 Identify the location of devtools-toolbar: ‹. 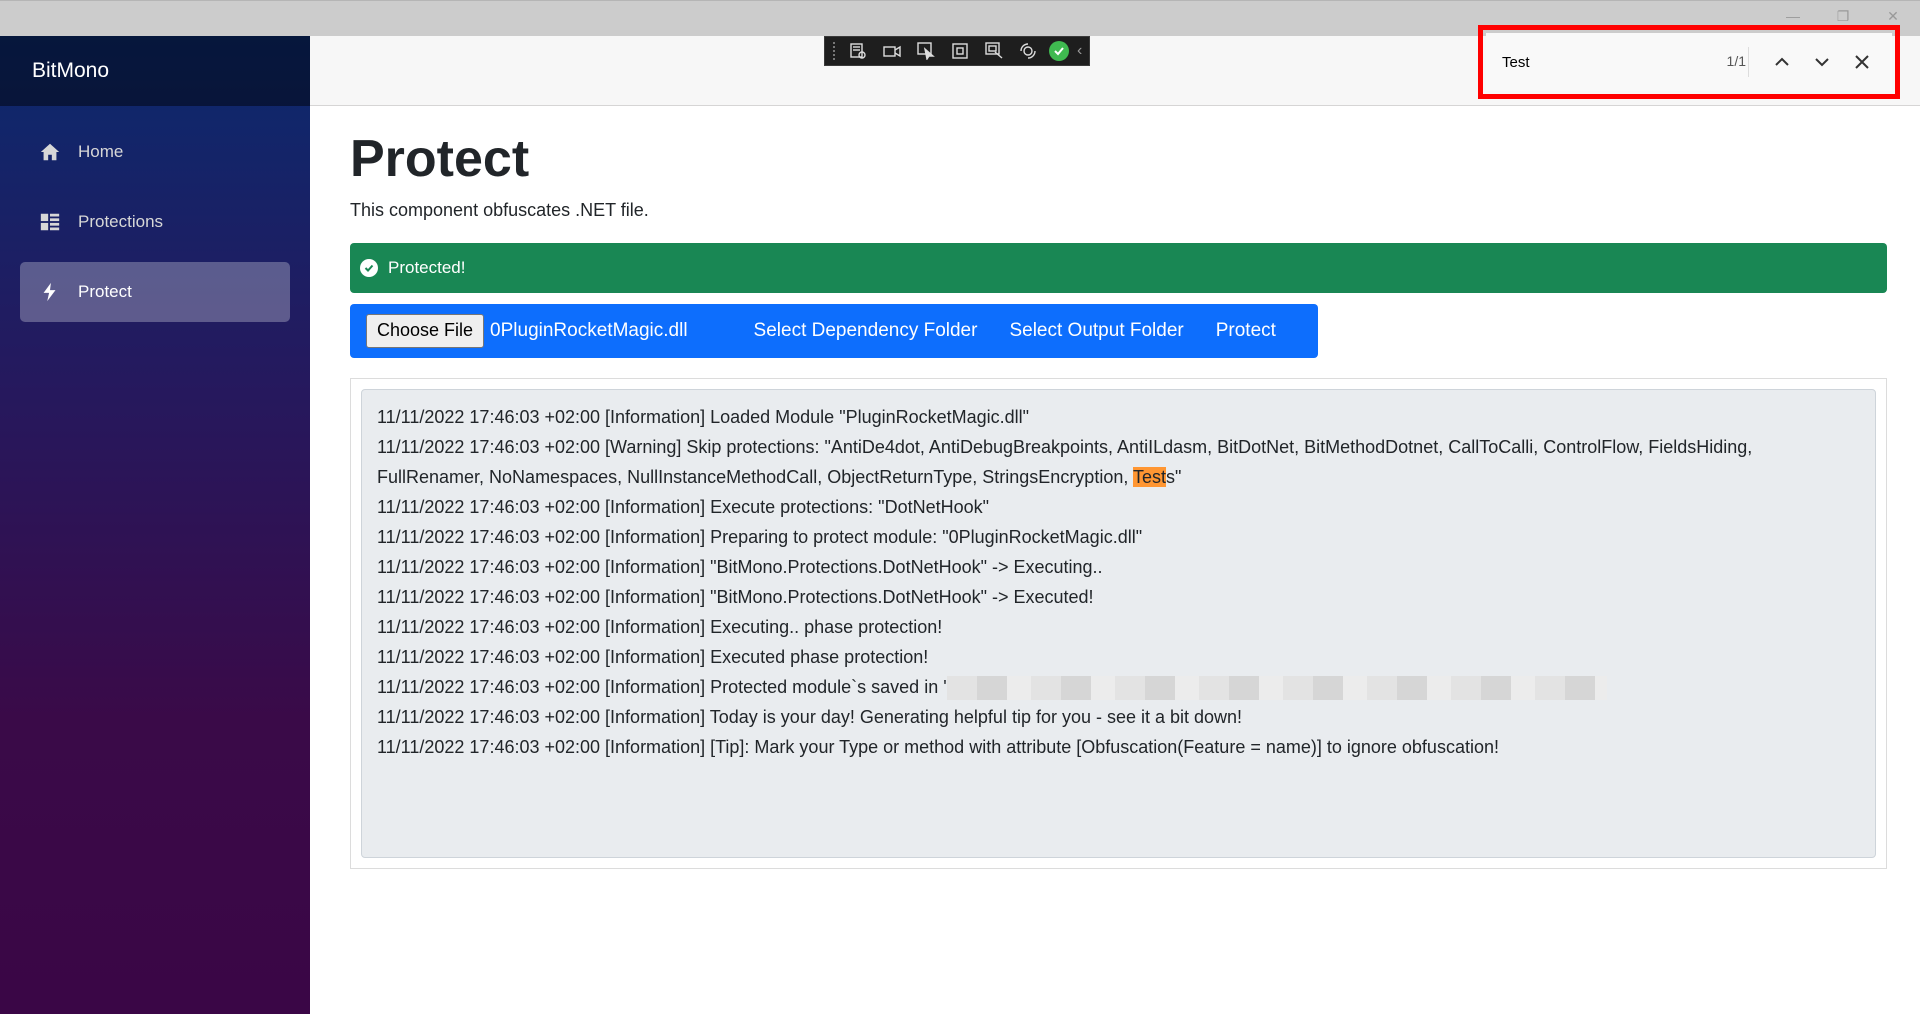
(957, 51).